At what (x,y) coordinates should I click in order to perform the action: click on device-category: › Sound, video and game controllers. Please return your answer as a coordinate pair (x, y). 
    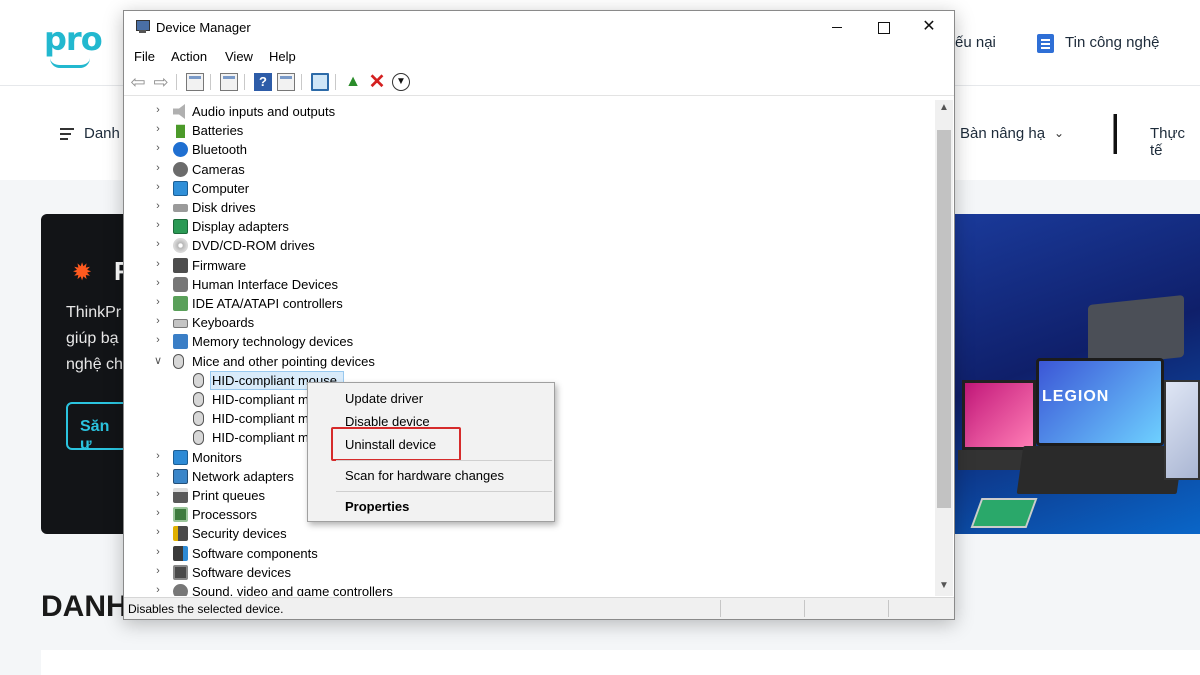
    Looking at the image, I should click on (525, 589).